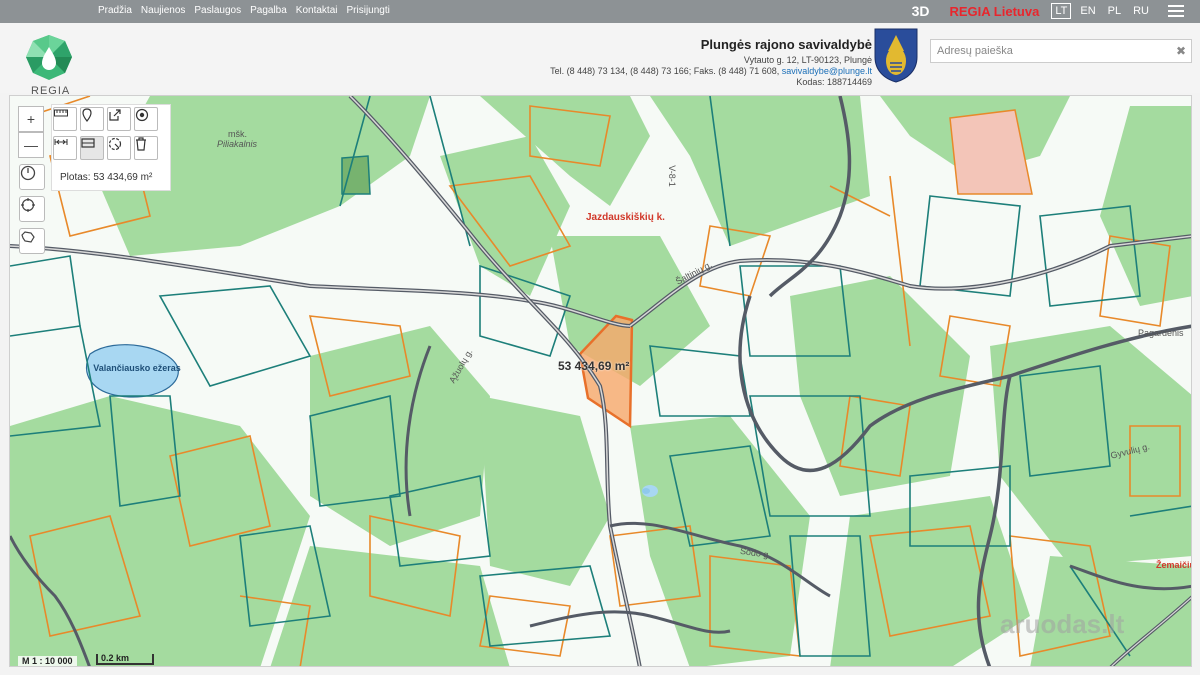 The height and width of the screenshot is (675, 1200). I want to click on compass-button, so click(32, 177).